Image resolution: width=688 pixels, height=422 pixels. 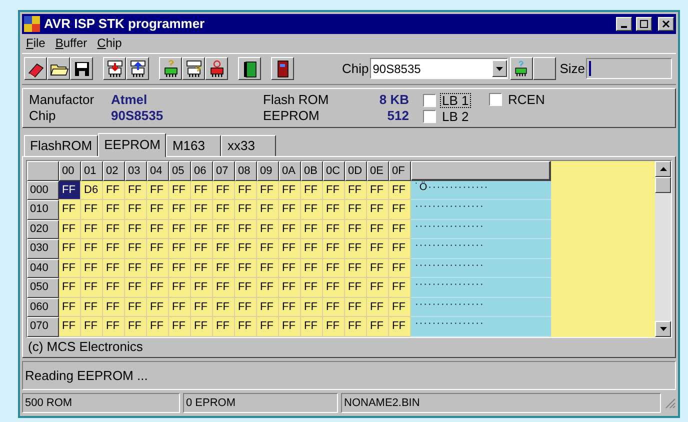 I want to click on checkbox, so click(x=429, y=100).